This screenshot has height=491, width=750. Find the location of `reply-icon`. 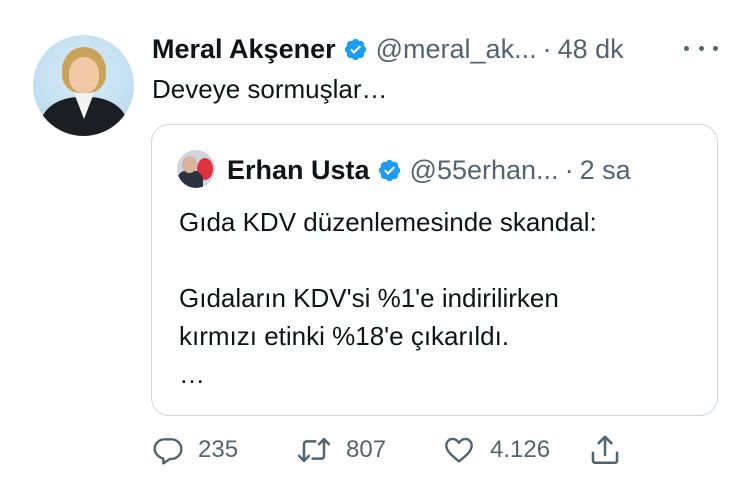

reply-icon is located at coordinates (168, 451).